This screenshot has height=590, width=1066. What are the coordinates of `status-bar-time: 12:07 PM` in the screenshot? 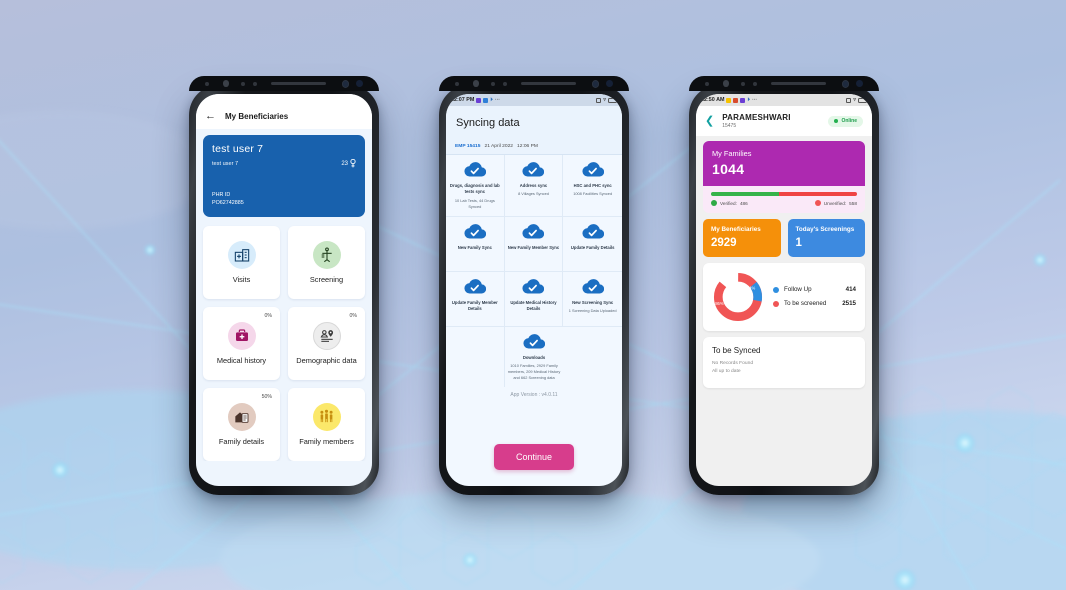 It's located at (463, 100).